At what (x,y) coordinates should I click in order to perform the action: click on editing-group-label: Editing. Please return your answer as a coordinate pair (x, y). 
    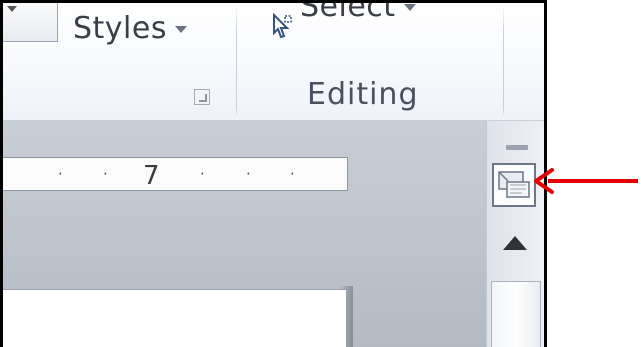
    Looking at the image, I should click on (363, 94).